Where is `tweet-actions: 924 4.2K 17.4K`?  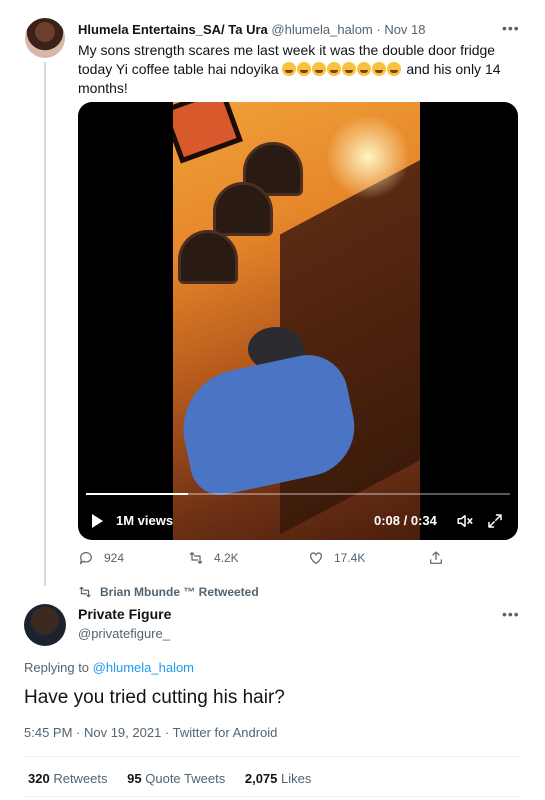
tweet-actions: 924 4.2K 17.4K is located at coordinates (268, 561).